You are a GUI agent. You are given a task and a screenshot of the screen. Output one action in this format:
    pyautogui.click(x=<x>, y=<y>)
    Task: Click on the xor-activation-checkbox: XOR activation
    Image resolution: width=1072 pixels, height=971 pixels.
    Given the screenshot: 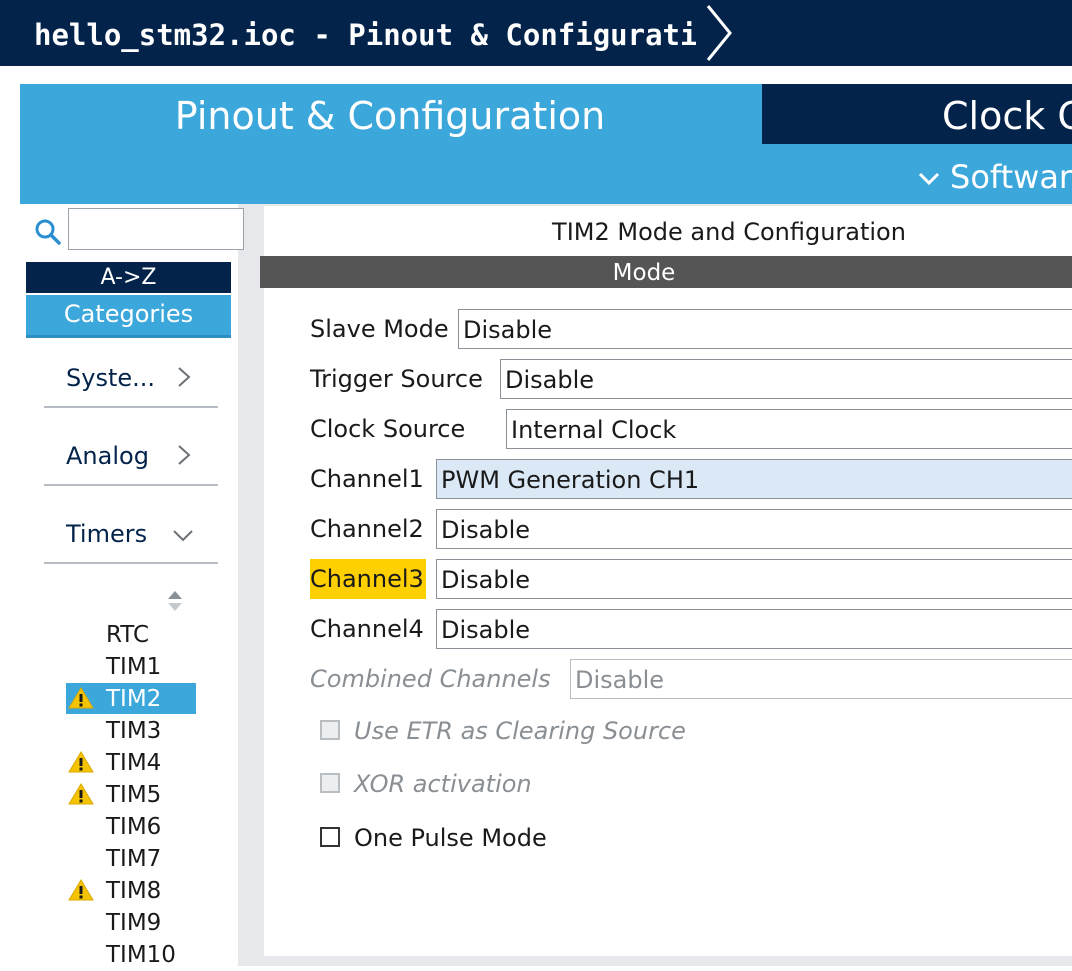 What is the action you would take?
    pyautogui.click(x=426, y=784)
    